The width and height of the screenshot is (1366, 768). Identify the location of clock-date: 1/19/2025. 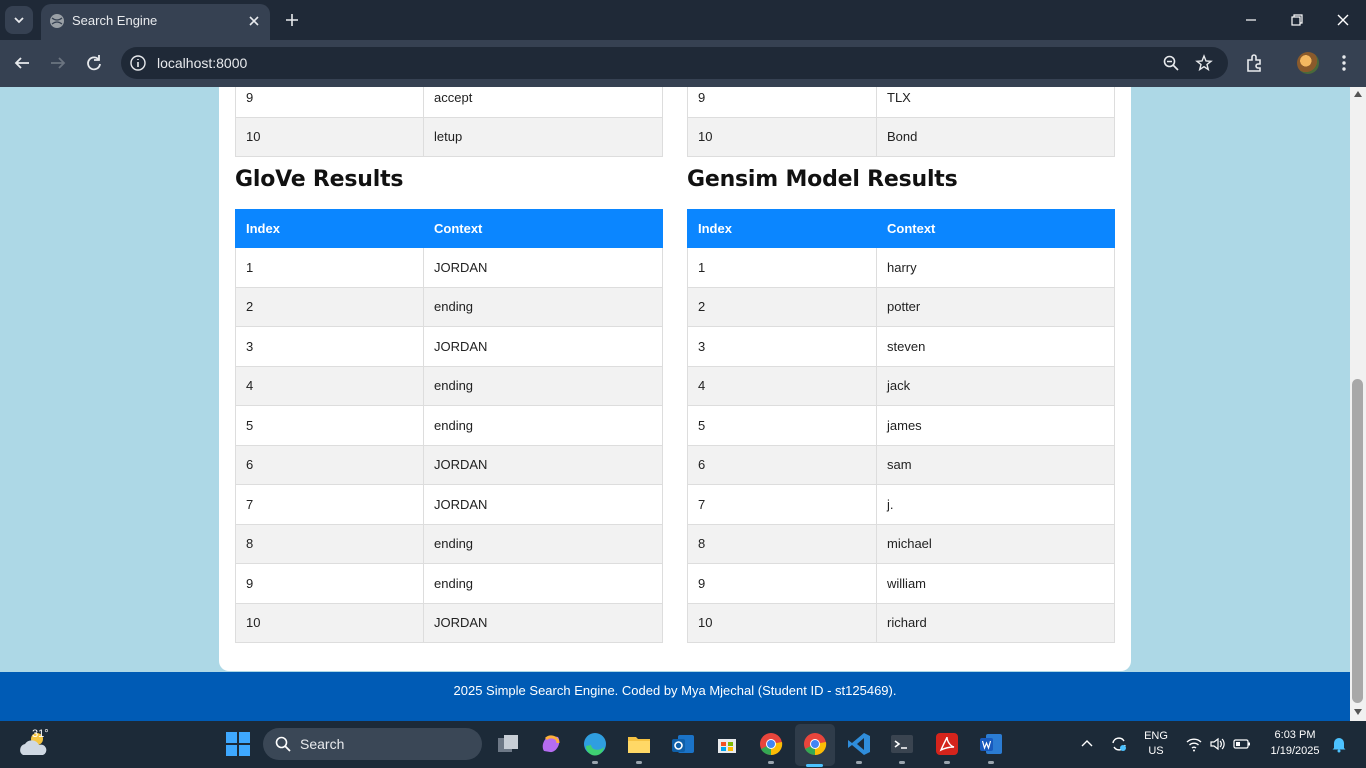
(1295, 751).